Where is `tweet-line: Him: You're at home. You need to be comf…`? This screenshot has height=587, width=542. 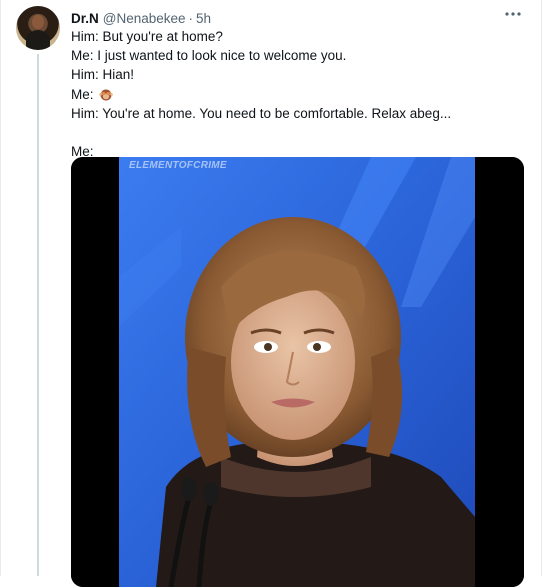 tweet-line: Him: You're at home. You need to be comf… is located at coordinates (261, 113).